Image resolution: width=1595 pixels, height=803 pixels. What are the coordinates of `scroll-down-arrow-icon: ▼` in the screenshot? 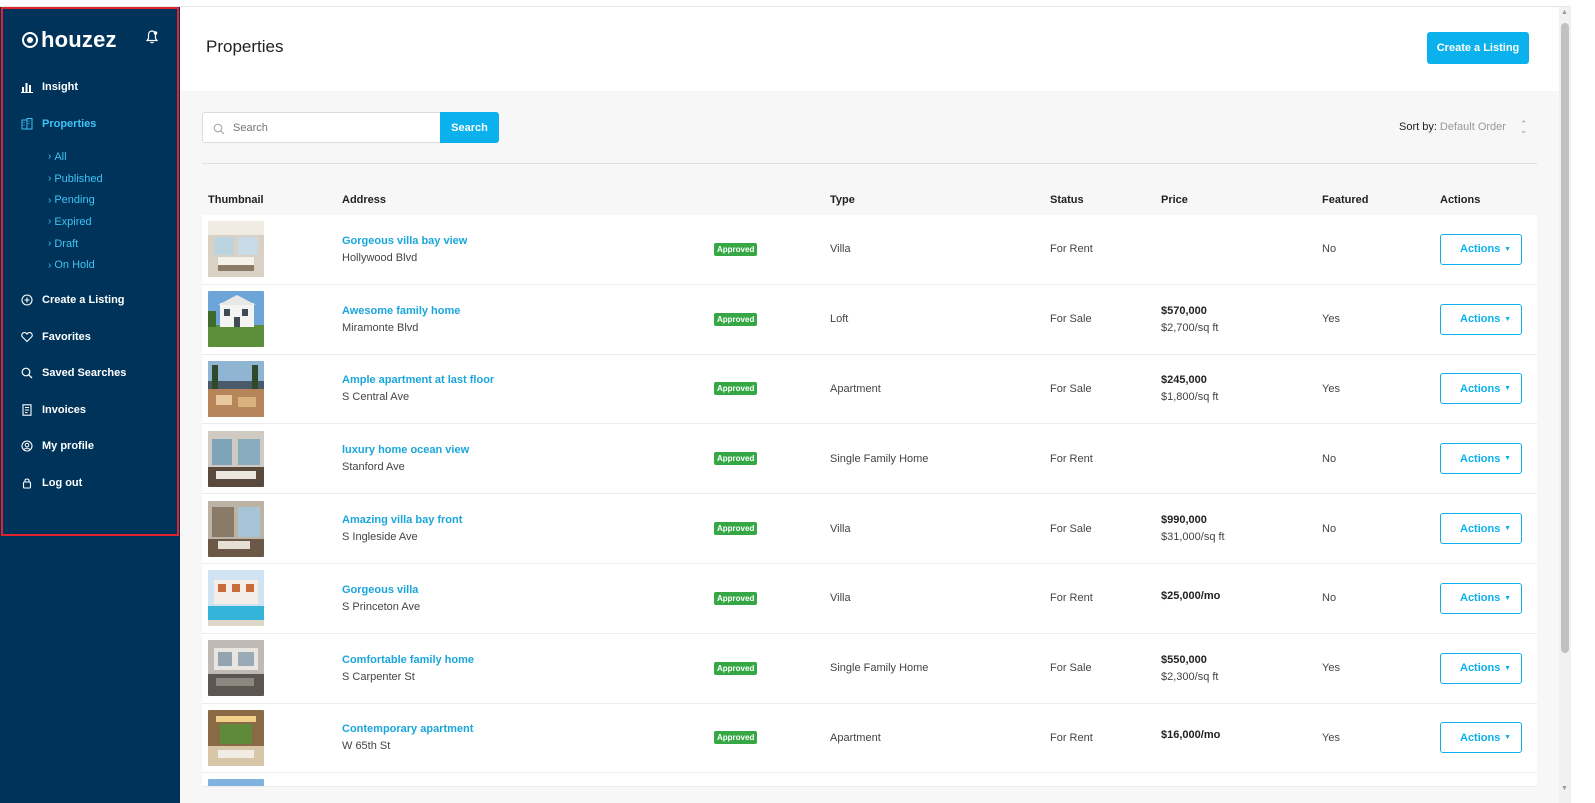 It's located at (1564, 788).